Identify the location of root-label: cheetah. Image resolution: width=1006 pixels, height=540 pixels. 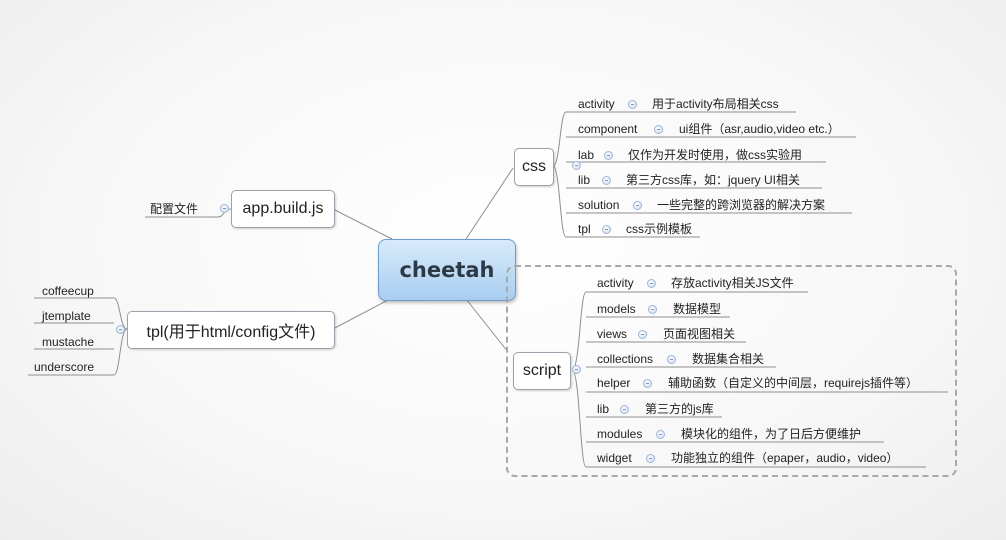
(447, 270).